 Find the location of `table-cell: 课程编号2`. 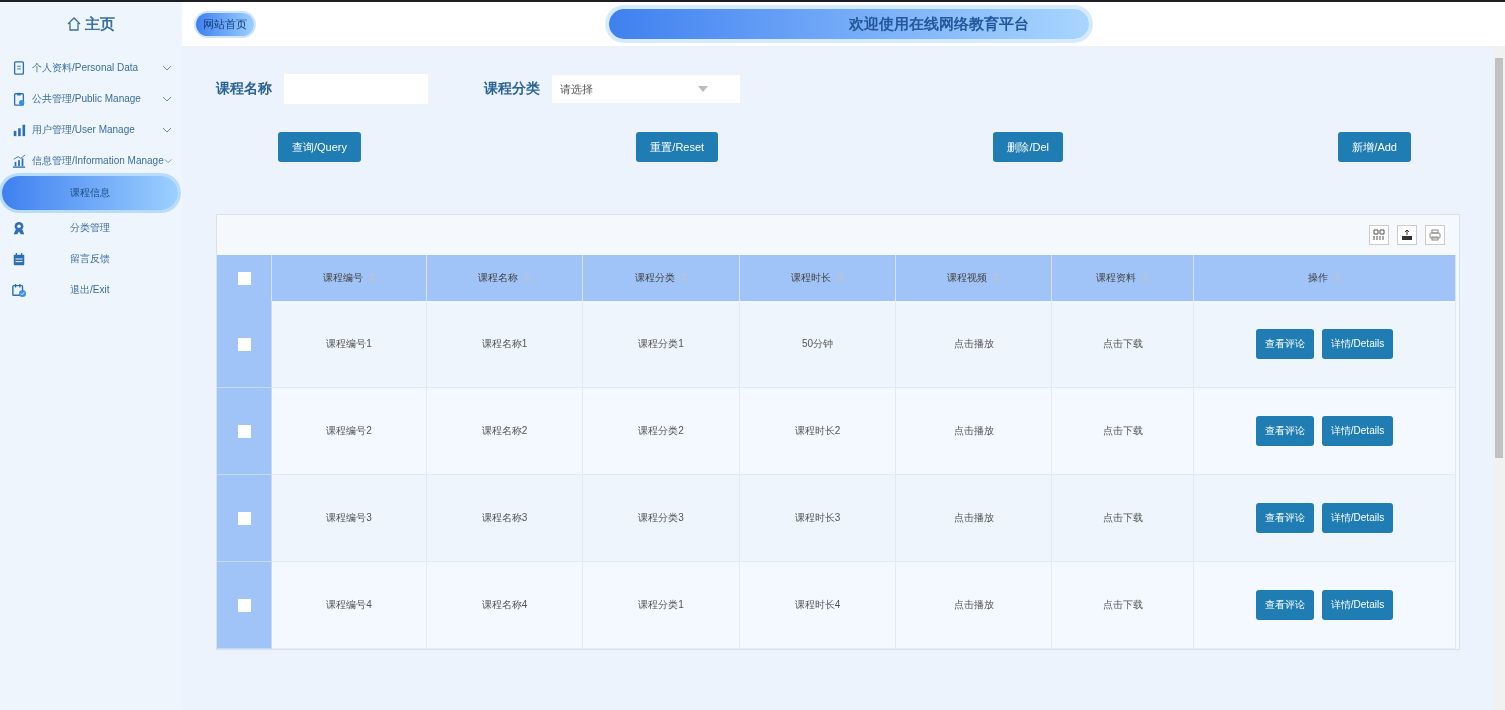

table-cell: 课程编号2 is located at coordinates (349, 431).